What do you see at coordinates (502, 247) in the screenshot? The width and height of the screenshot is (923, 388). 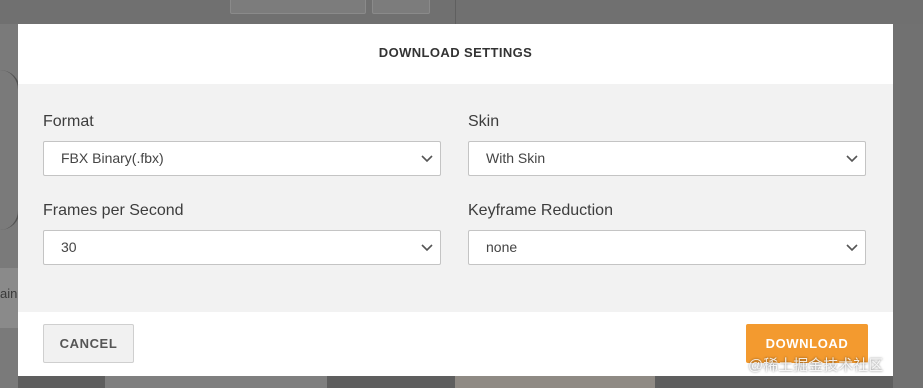 I see `keyframe-reduction-select-value: none` at bounding box center [502, 247].